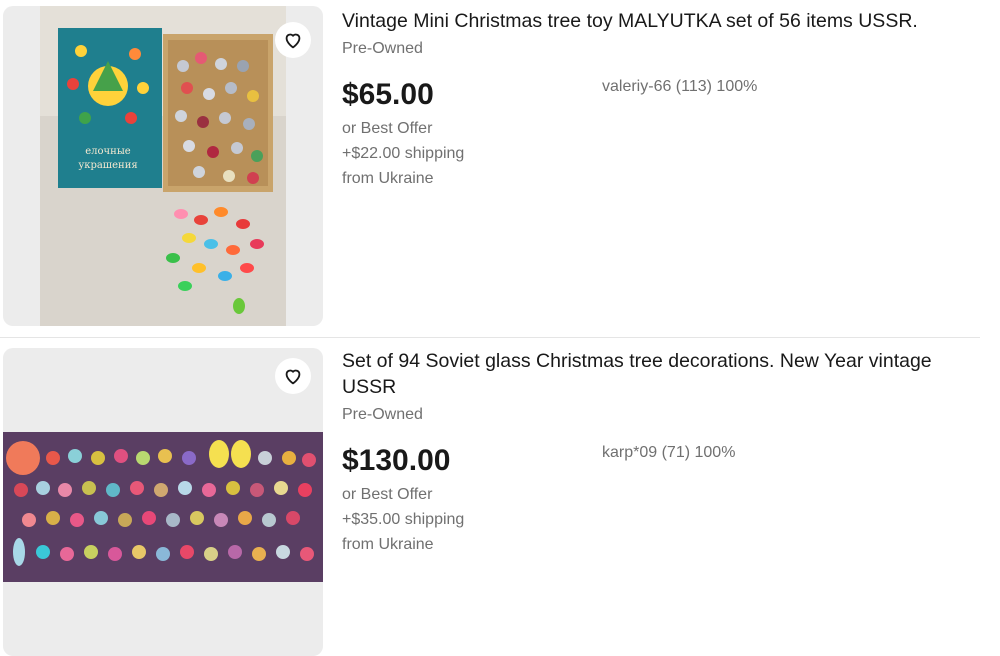  I want to click on price-row: $65.00 valeriy-66 (113) 100%, so click(662, 95).